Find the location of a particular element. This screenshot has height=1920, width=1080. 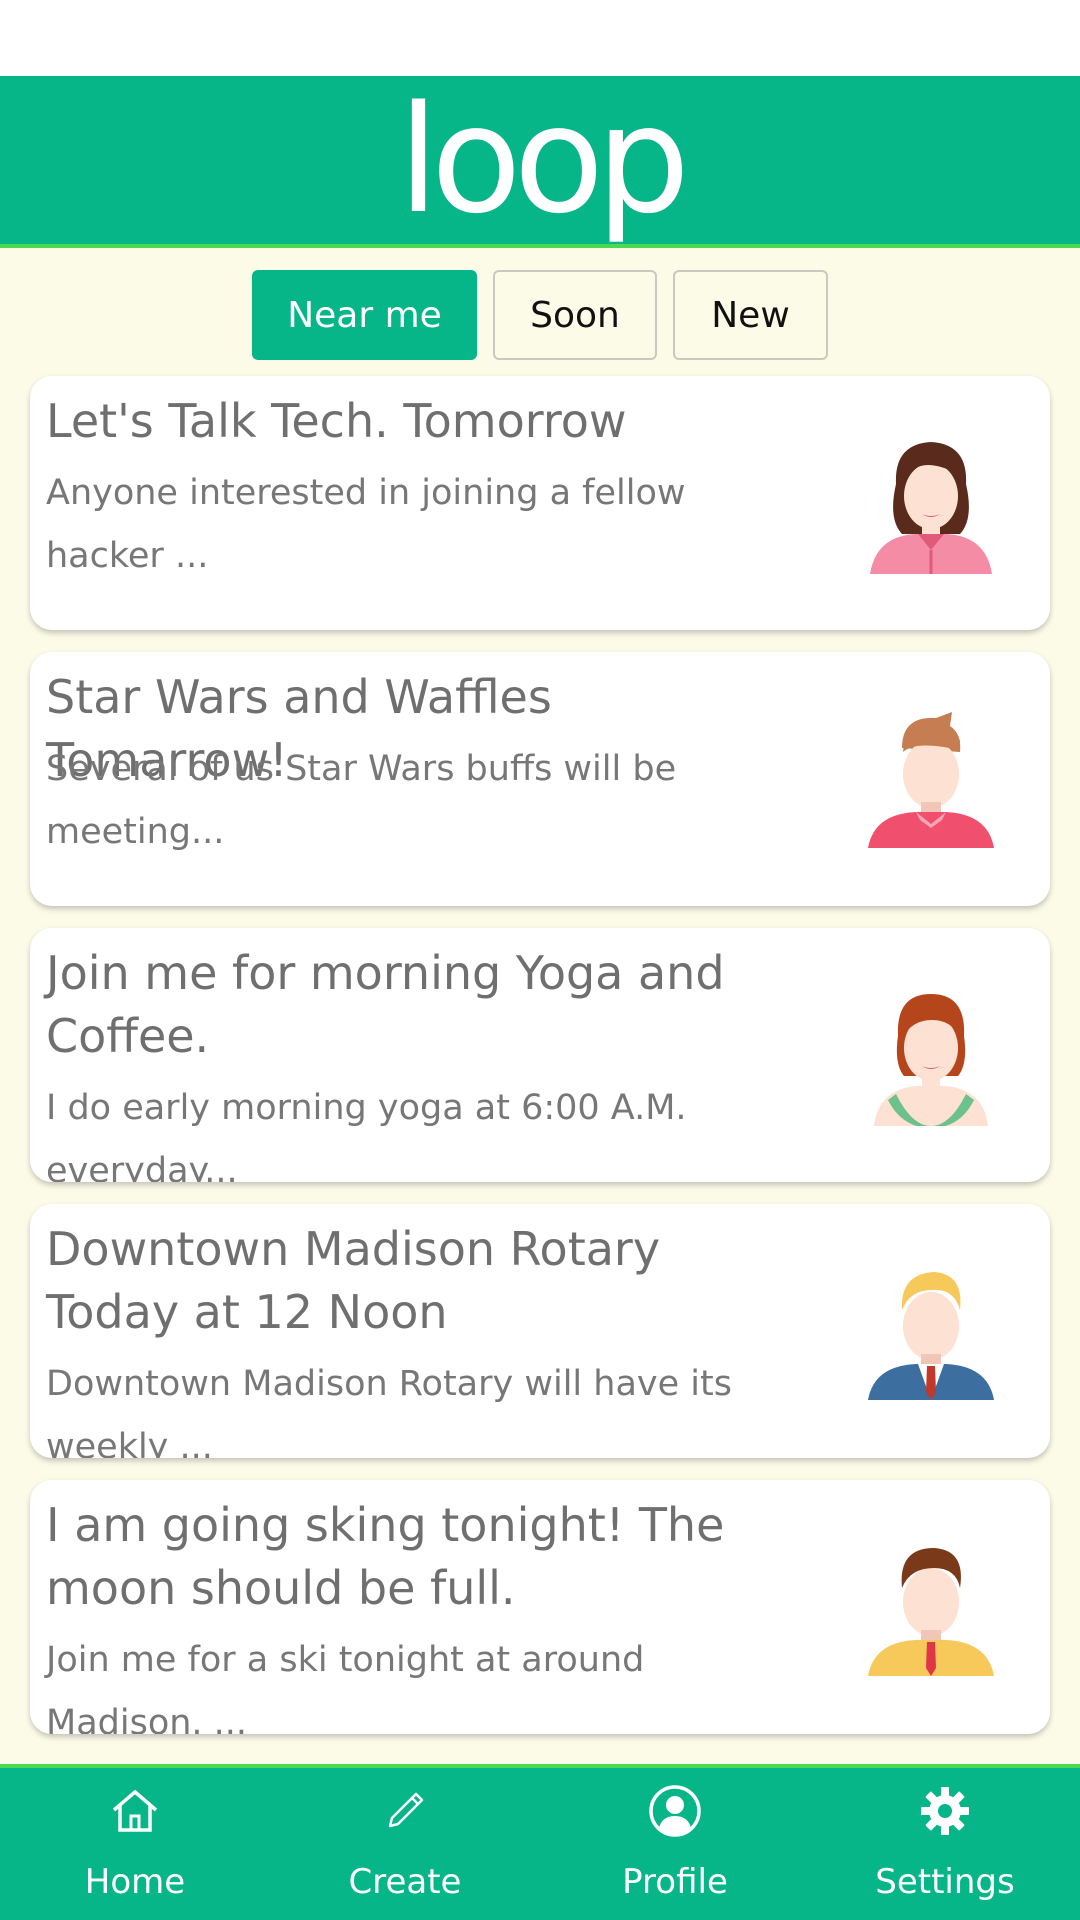

app-logo: loop is located at coordinates (543, 160).